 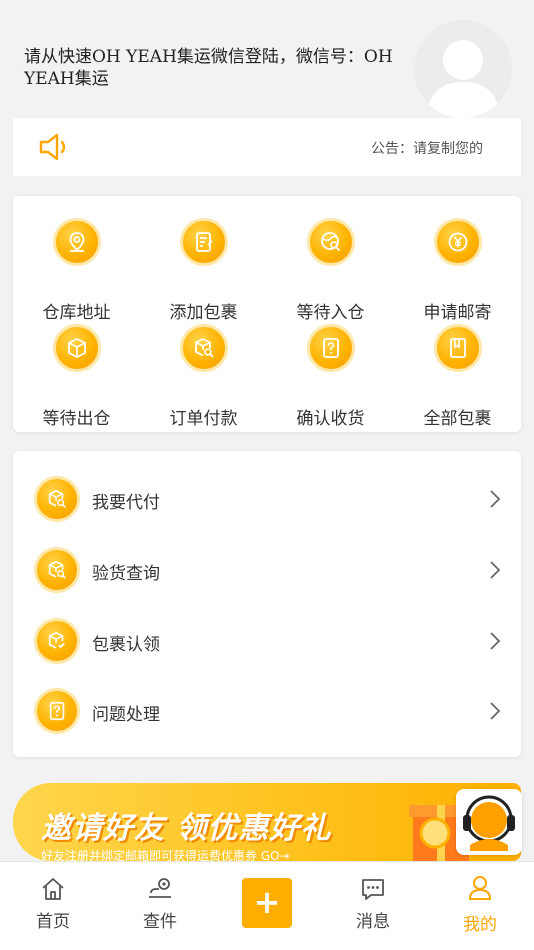 What do you see at coordinates (203, 419) in the screenshot?
I see `grid-label: 订单付款` at bounding box center [203, 419].